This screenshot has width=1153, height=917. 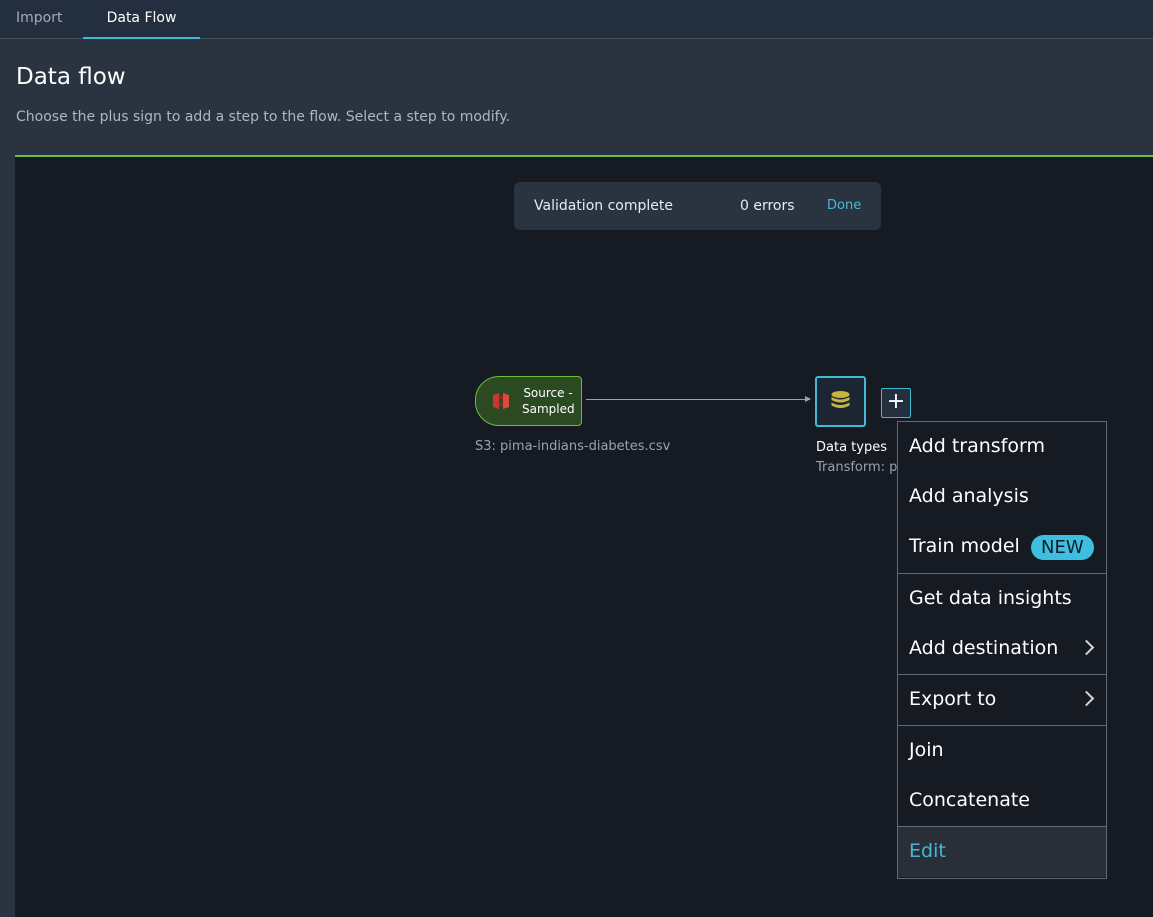 I want to click on add-step-button: +, so click(x=896, y=403).